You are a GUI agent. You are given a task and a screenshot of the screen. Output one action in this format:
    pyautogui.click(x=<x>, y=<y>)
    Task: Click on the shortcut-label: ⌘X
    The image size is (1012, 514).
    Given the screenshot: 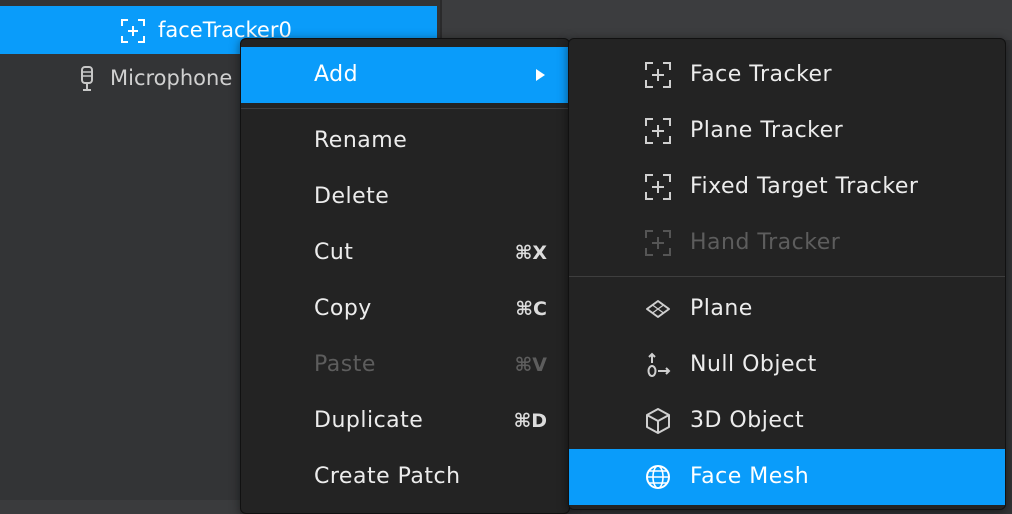 What is the action you would take?
    pyautogui.click(x=530, y=253)
    